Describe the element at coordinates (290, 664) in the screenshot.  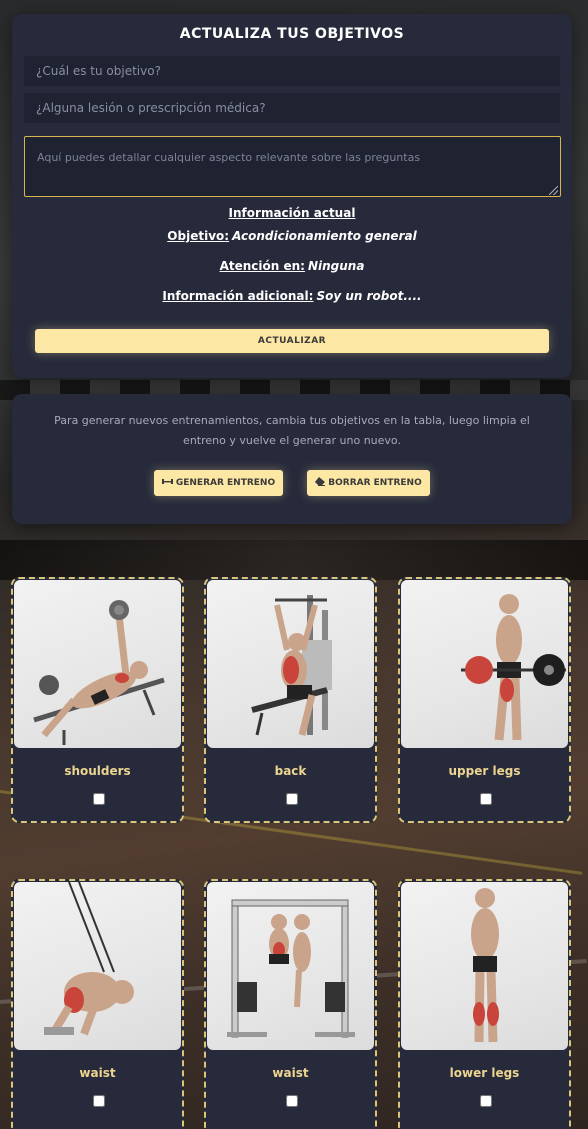
I see `back-exercise-image` at that location.